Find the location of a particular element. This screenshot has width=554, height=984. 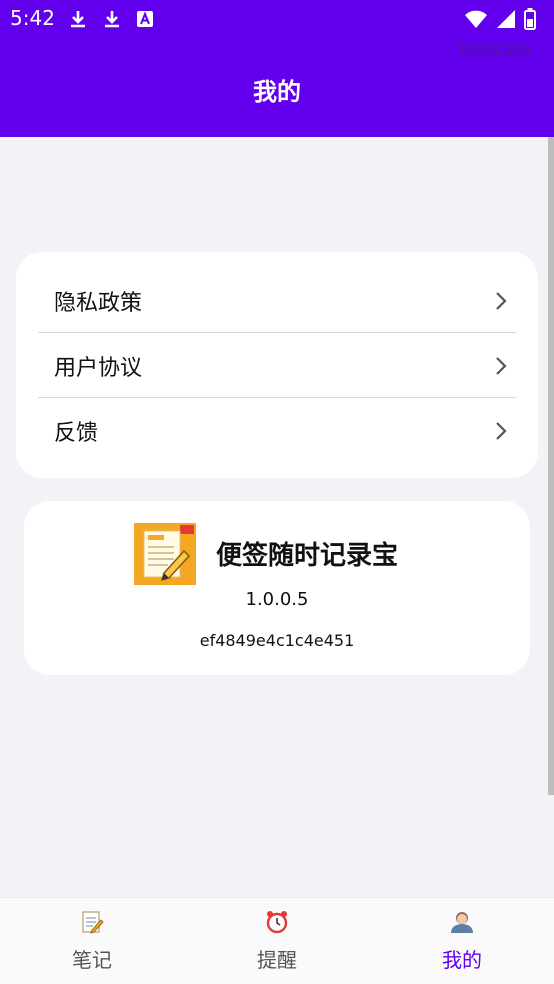

status-time: 5:42 is located at coordinates (32, 18).